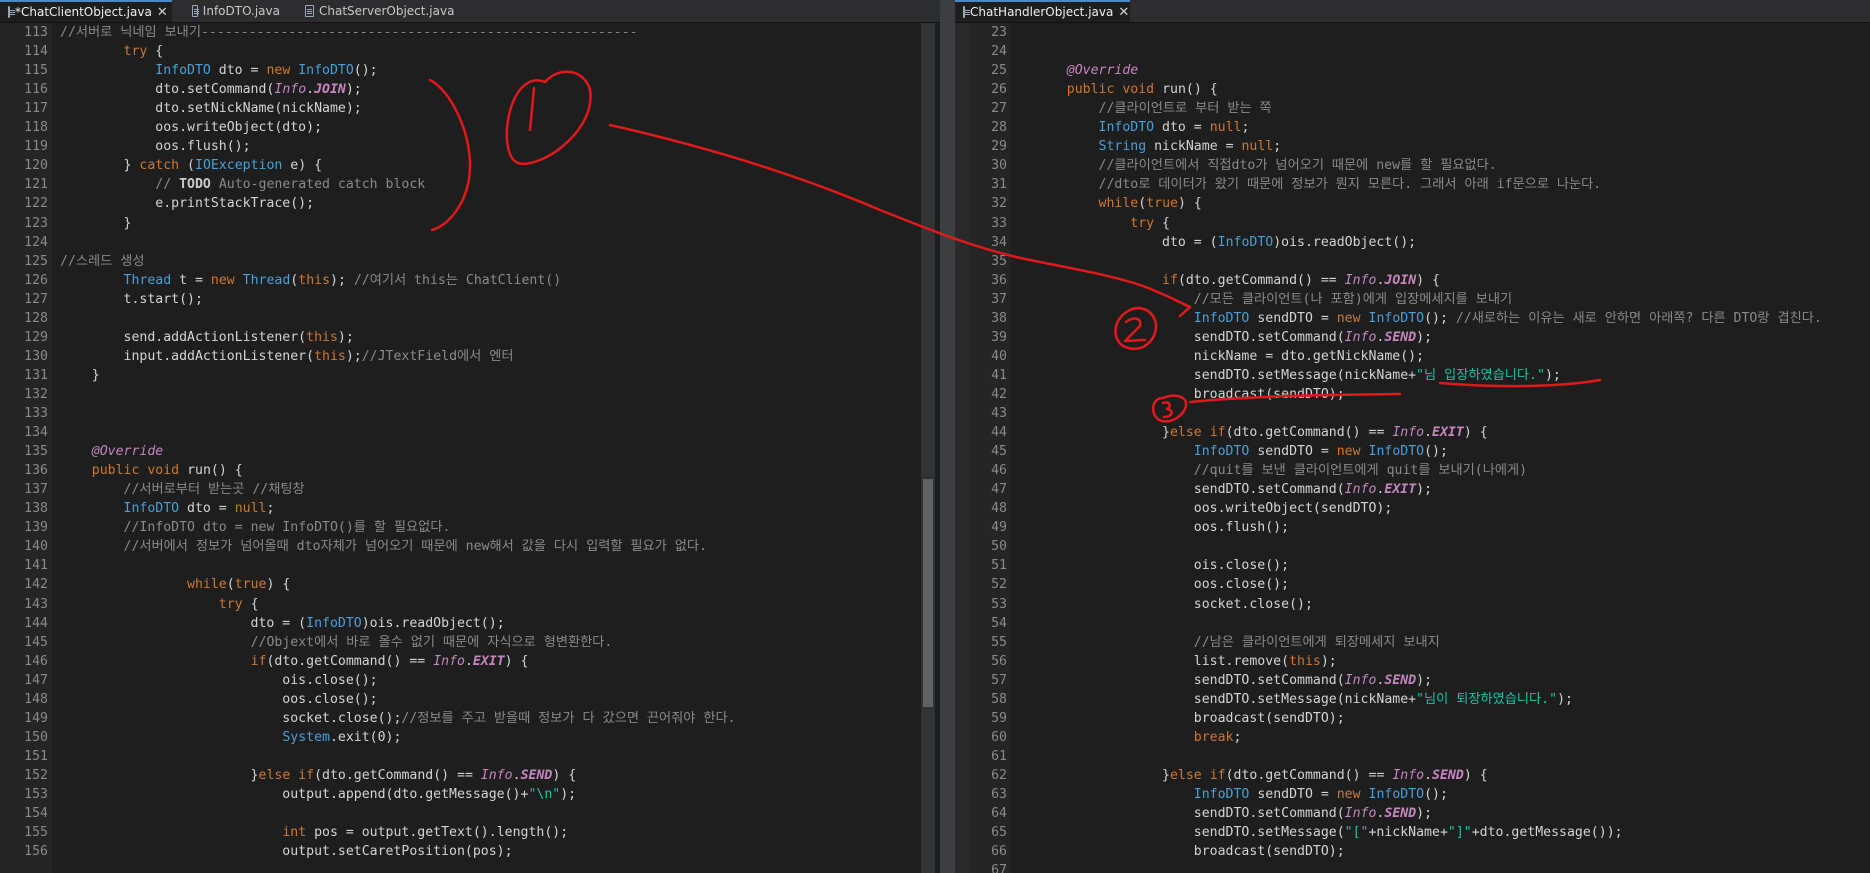 The image size is (1870, 873). What do you see at coordinates (218, 70) in the screenshot?
I see `code-line: InfoDTO dto = new InfoDTO();` at bounding box center [218, 70].